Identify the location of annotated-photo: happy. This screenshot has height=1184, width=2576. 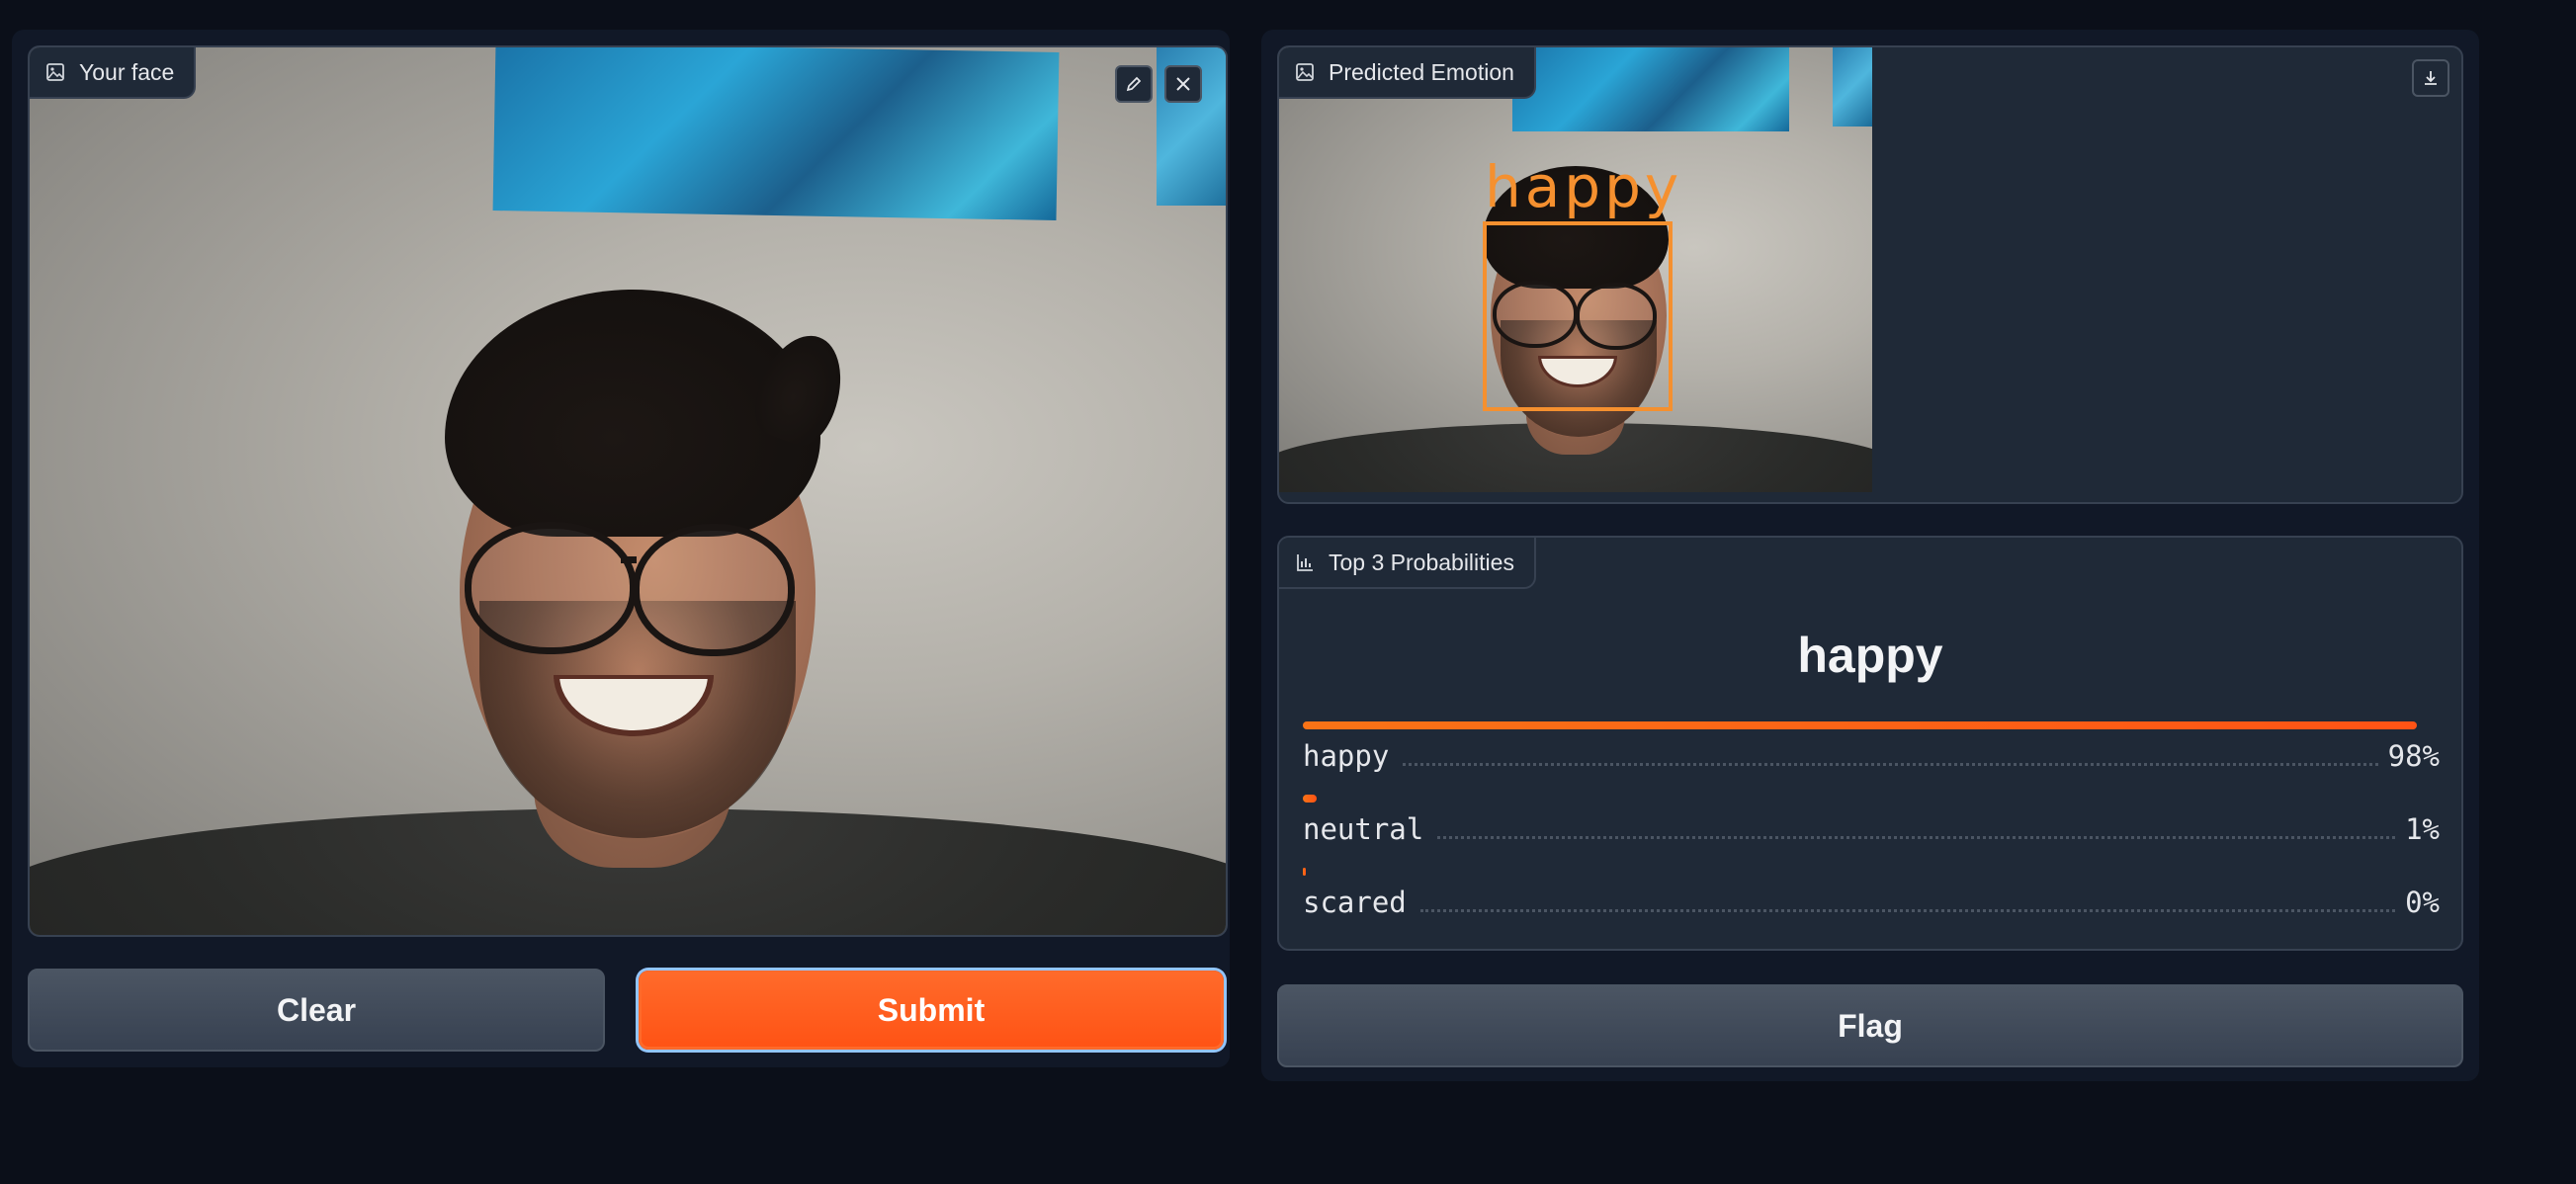
(1575, 269).